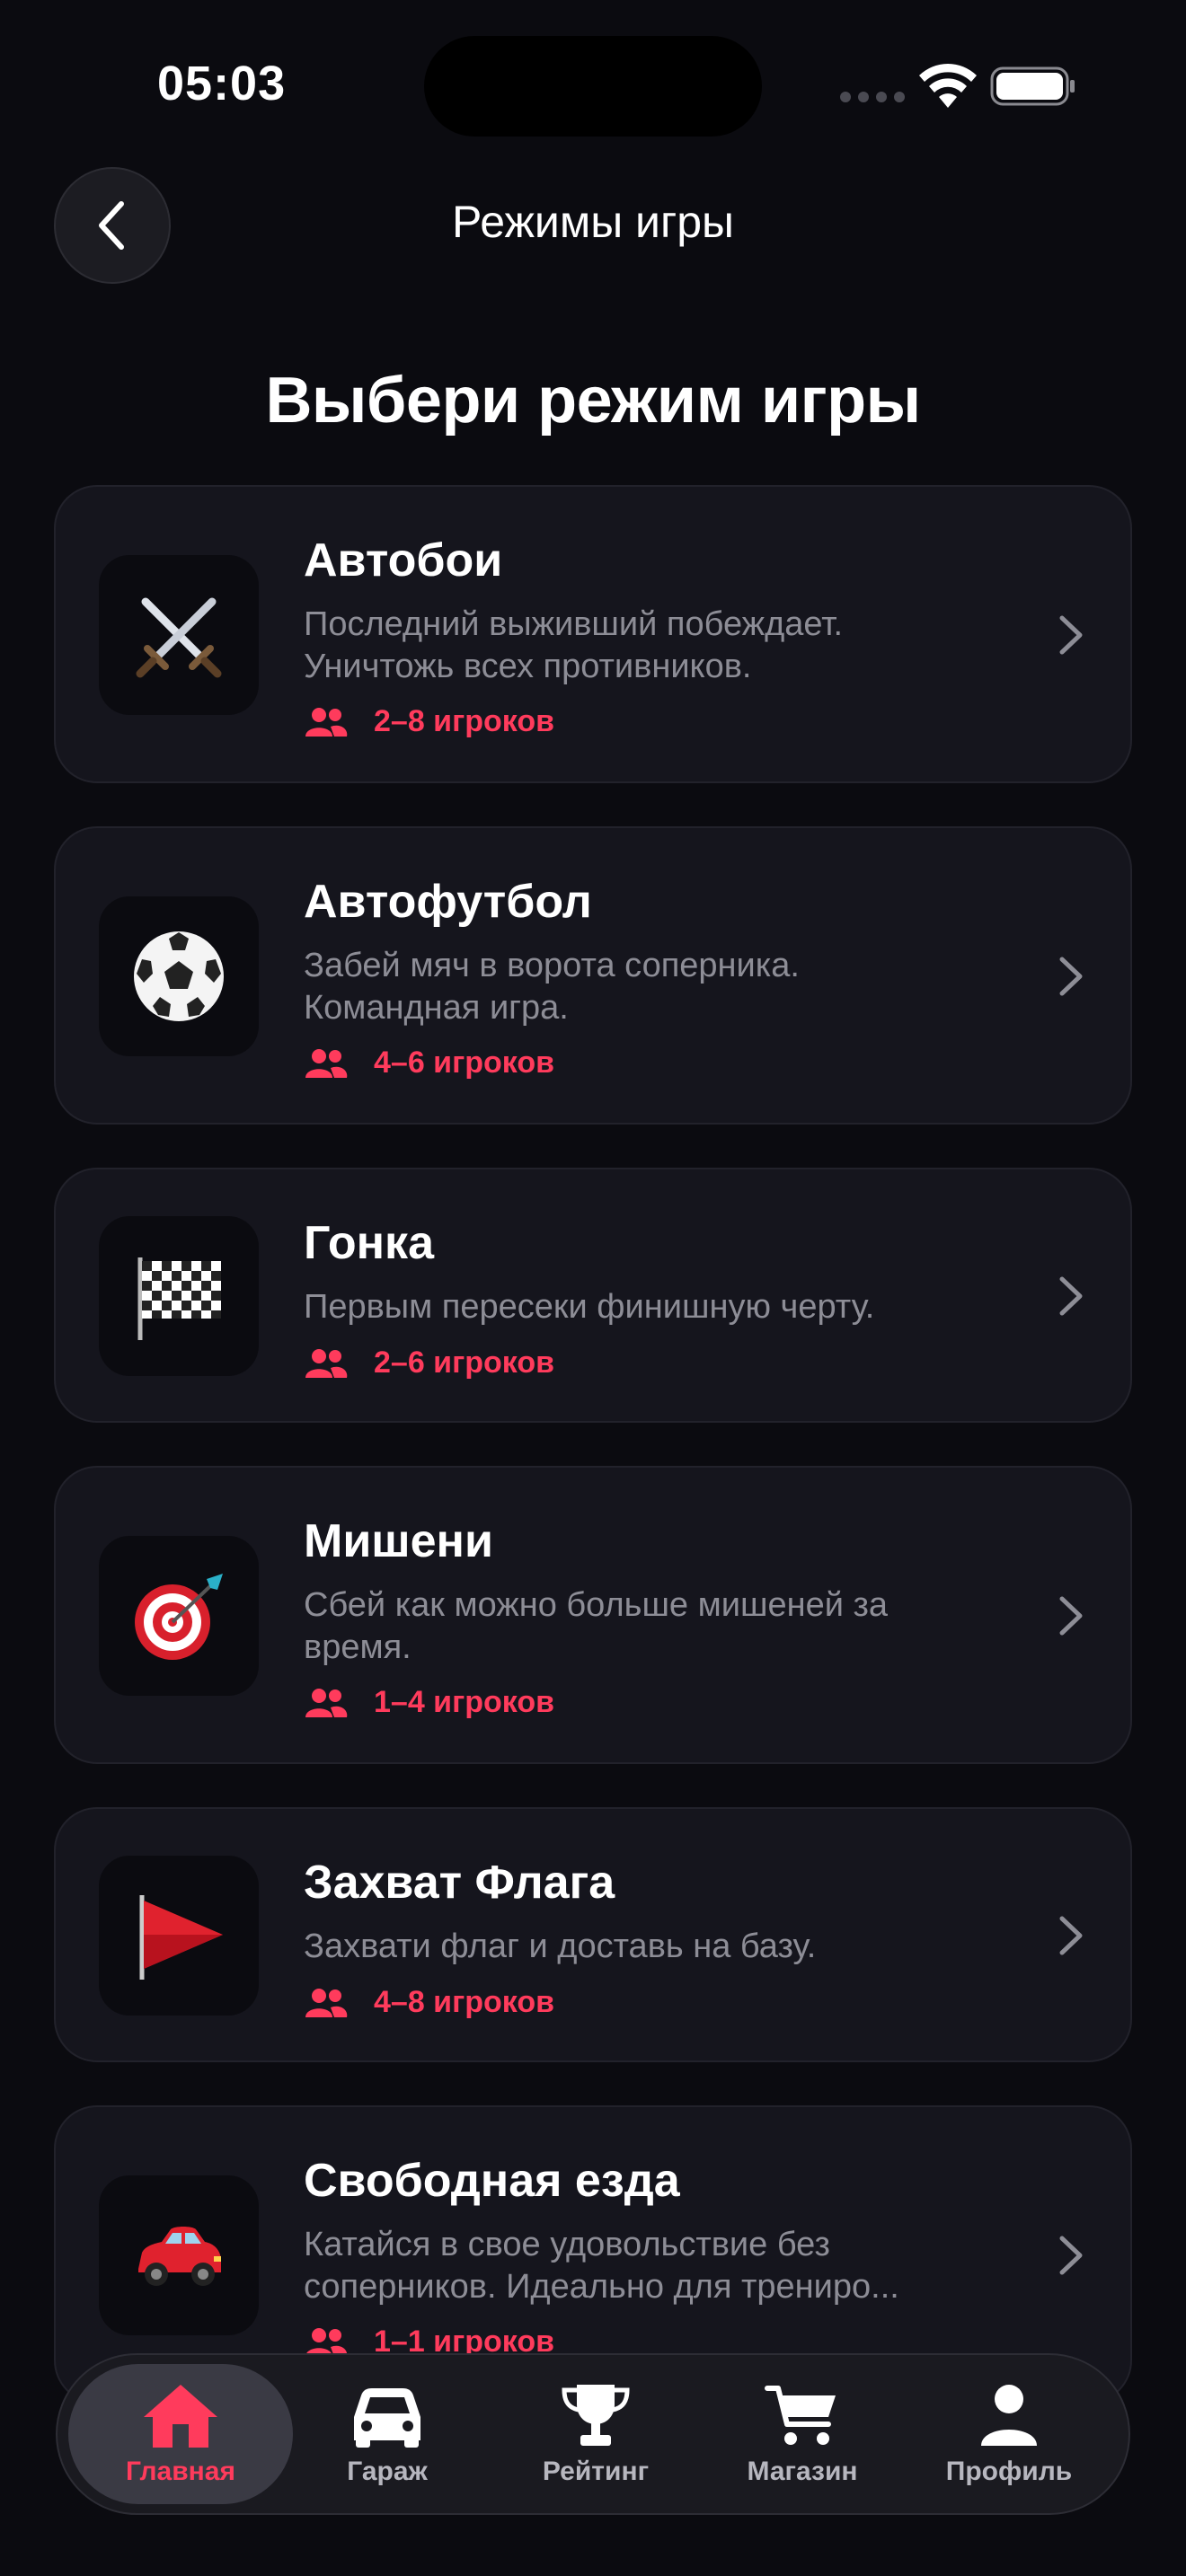 This screenshot has height=2576, width=1186. I want to click on tab-shop: Магазин, so click(802, 2434).